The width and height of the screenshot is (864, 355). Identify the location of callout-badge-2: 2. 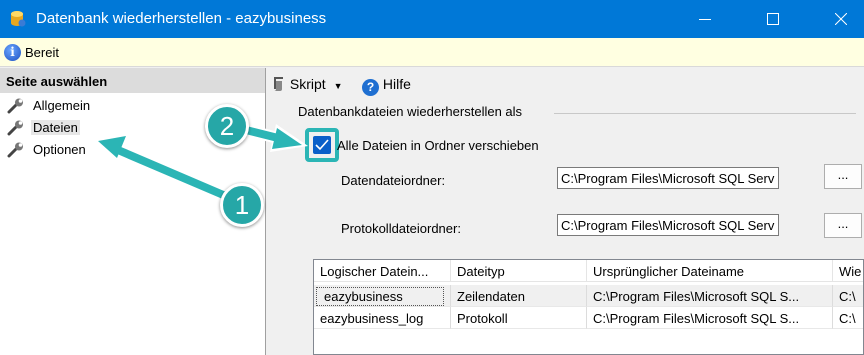
(227, 126).